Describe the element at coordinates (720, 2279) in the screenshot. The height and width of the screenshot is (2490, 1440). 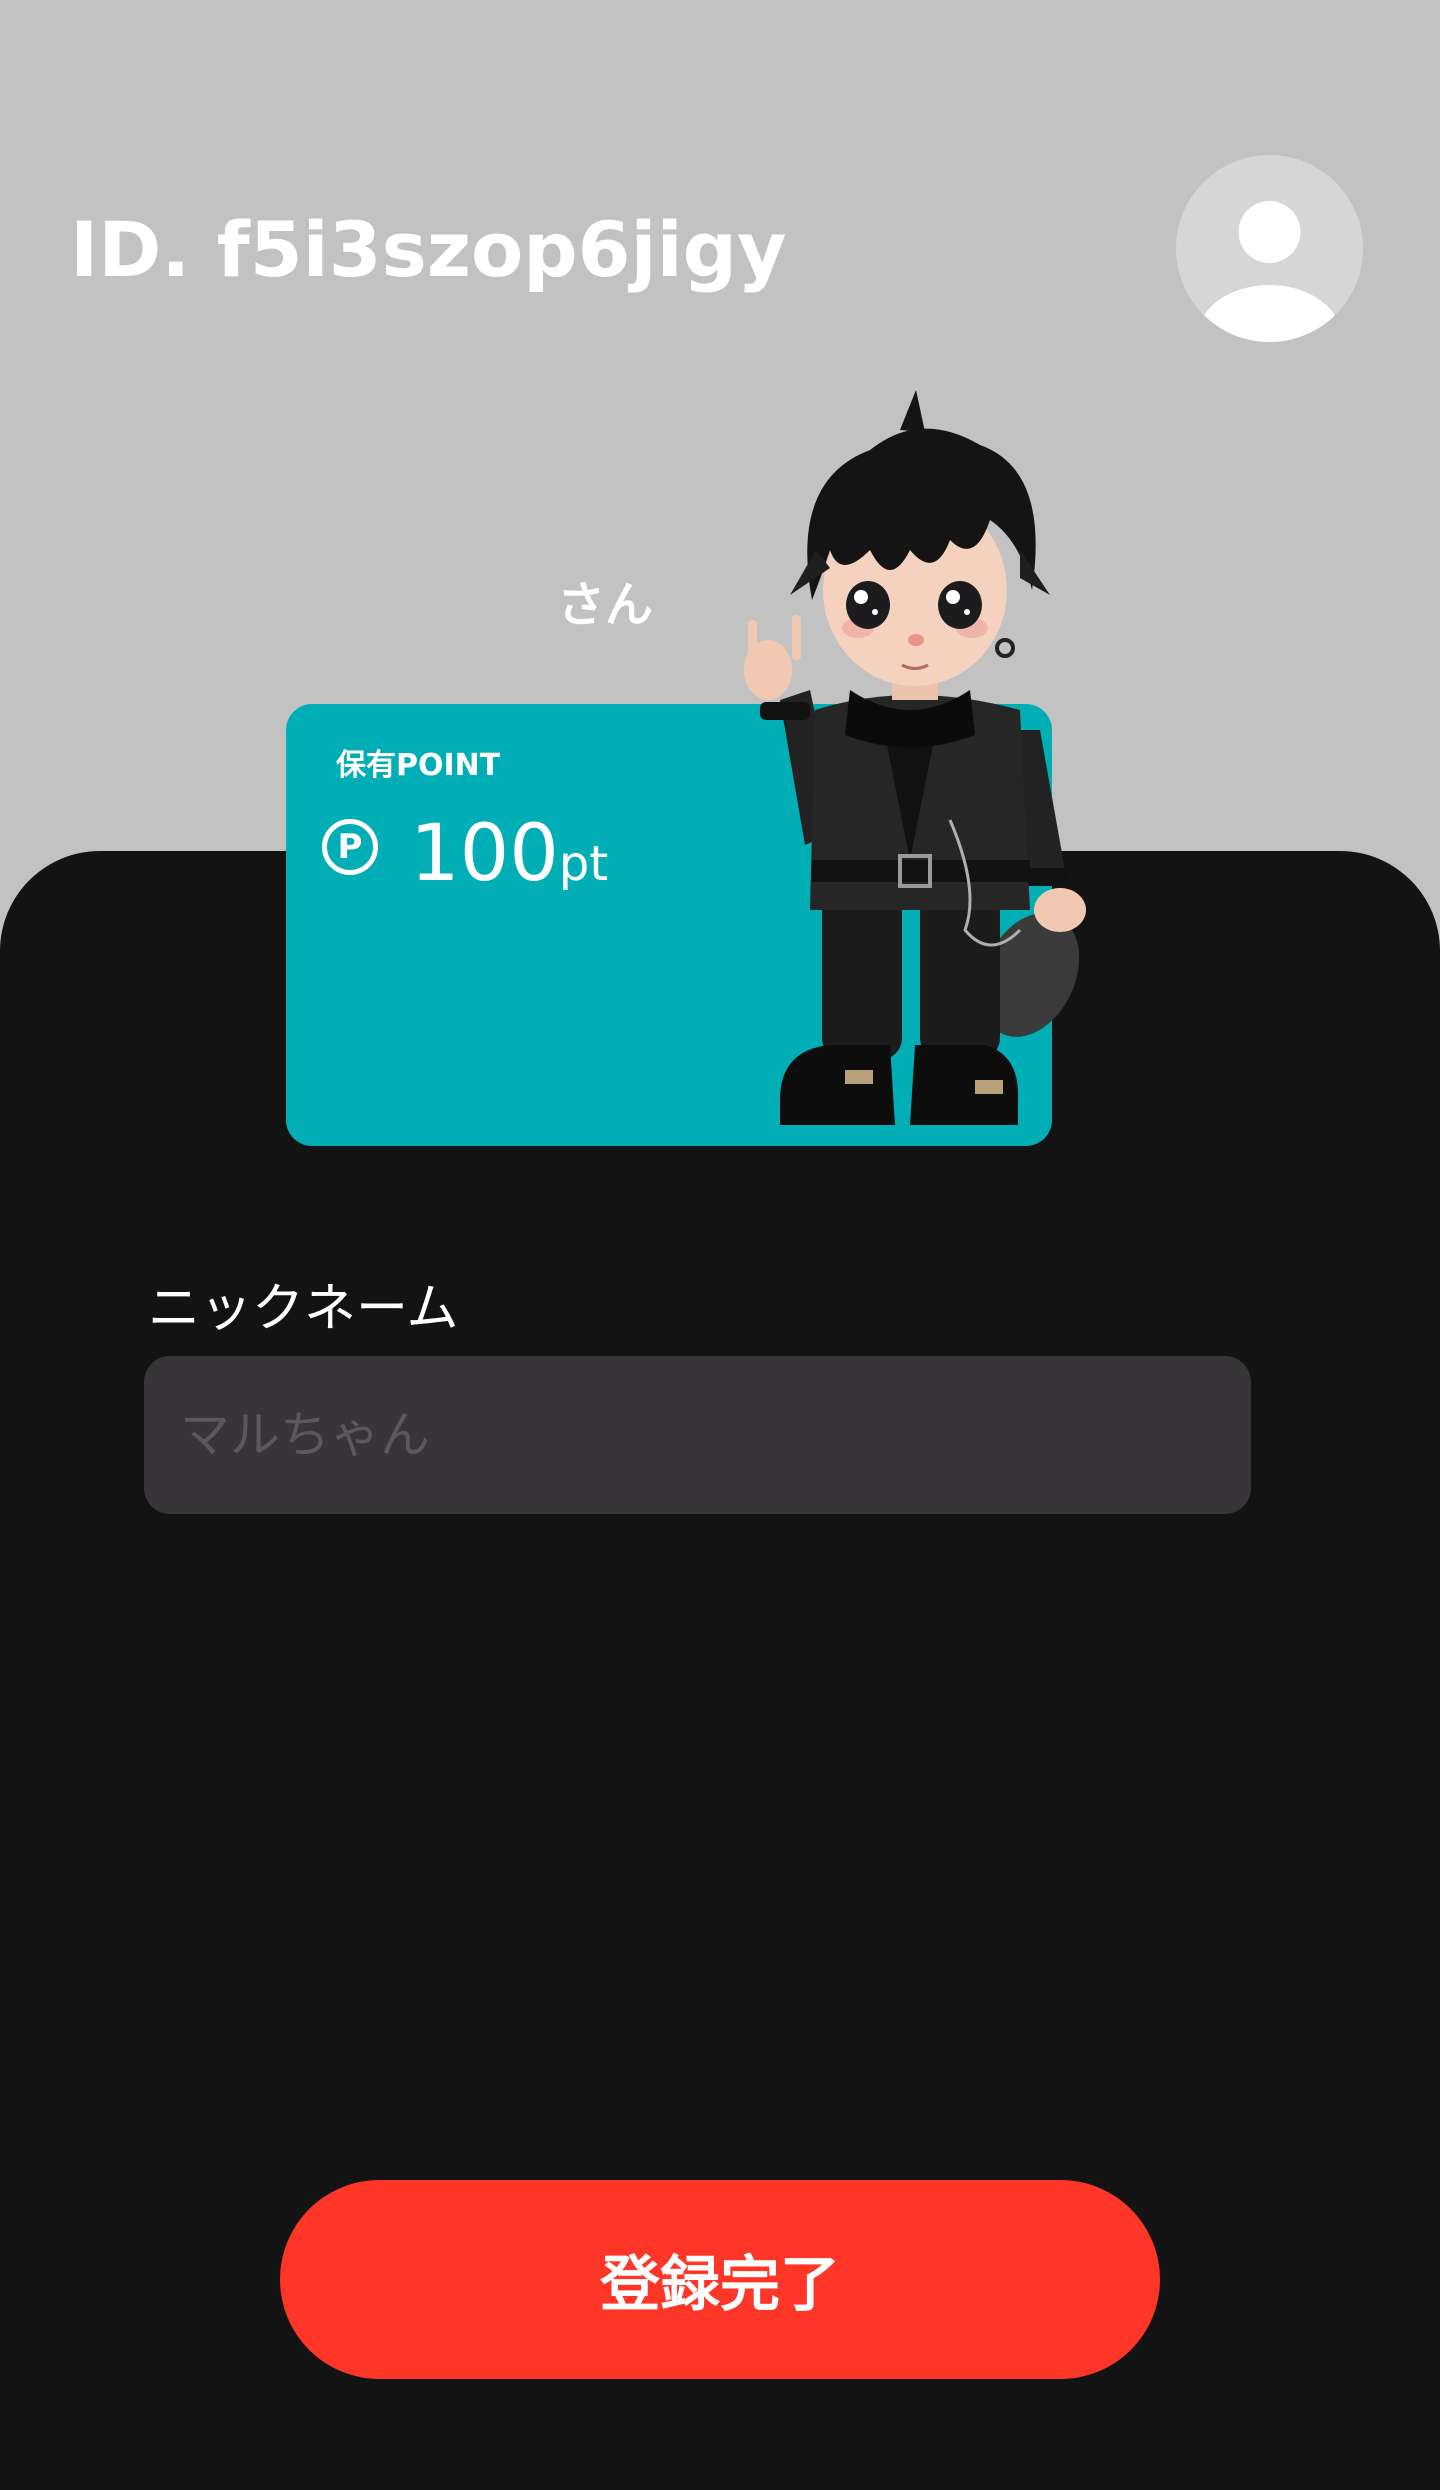
I see `register-complete-button: 登録完了` at that location.